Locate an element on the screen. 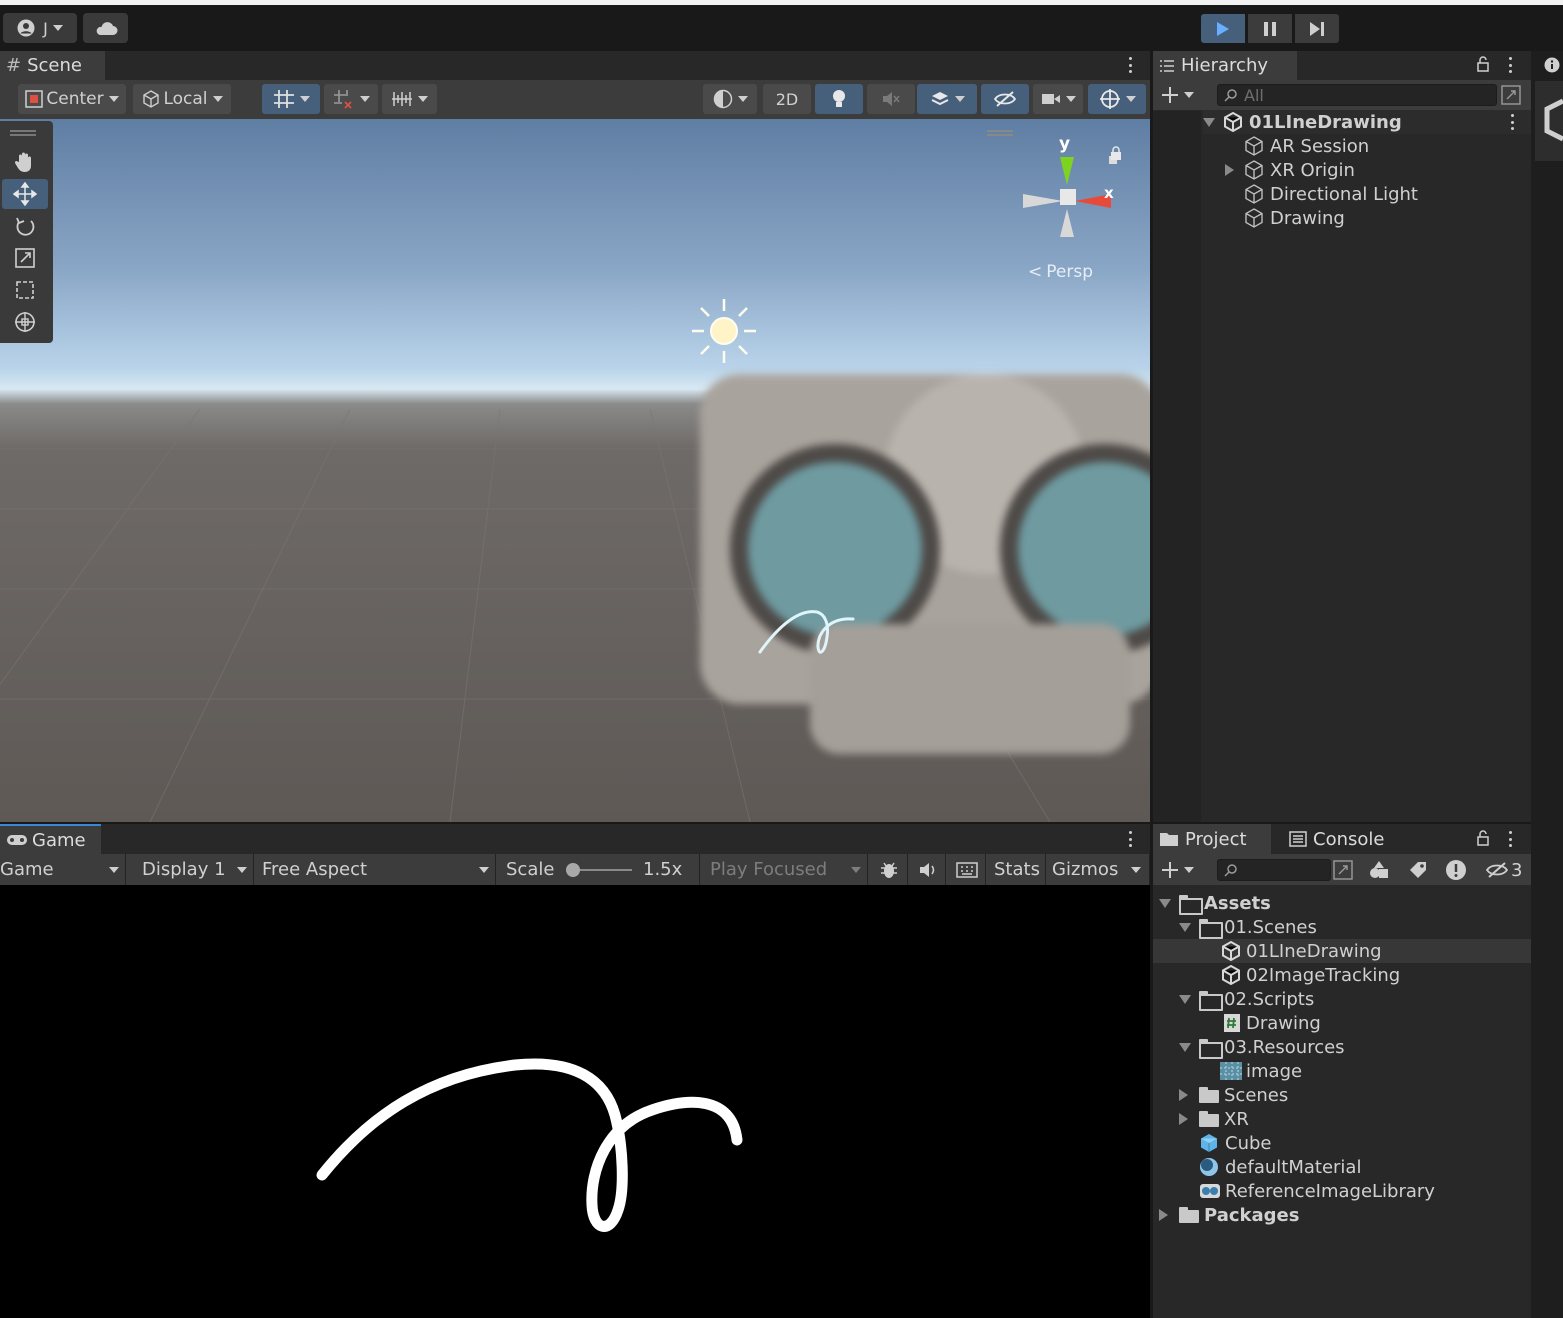 The width and height of the screenshot is (1563, 1318). project-scene-02imagetracking: 02ImageTracking is located at coordinates (1310, 975).